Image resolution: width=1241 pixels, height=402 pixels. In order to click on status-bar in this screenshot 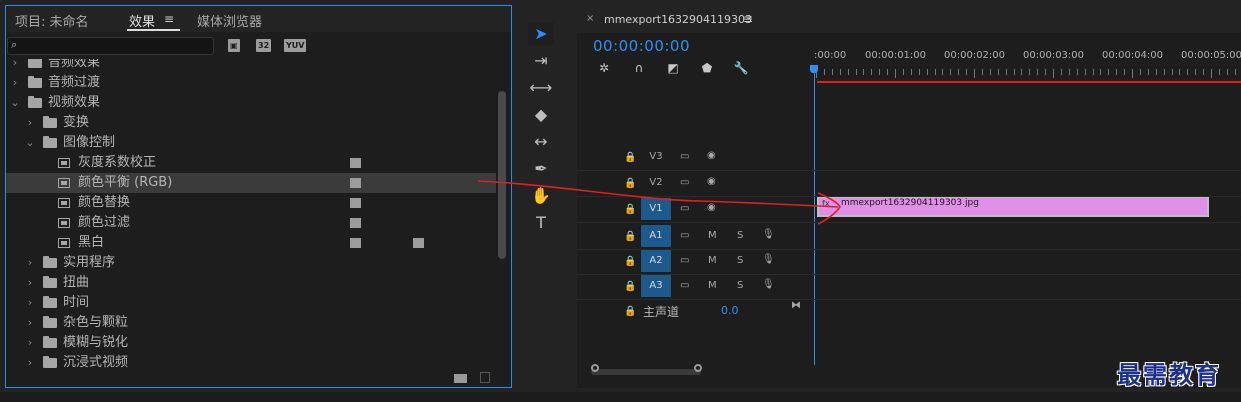, I will do `click(620, 397)`.